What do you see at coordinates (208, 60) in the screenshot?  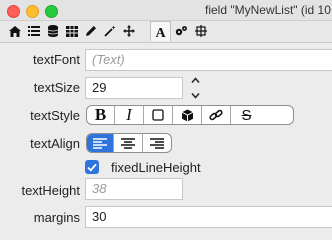 I see `textfont-field: (Text)` at bounding box center [208, 60].